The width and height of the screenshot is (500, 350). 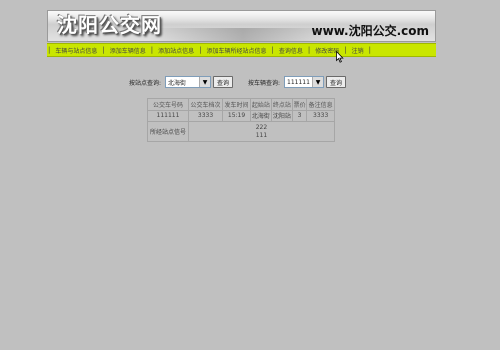 I want to click on stations-label: 所经站点信号, so click(x=168, y=131).